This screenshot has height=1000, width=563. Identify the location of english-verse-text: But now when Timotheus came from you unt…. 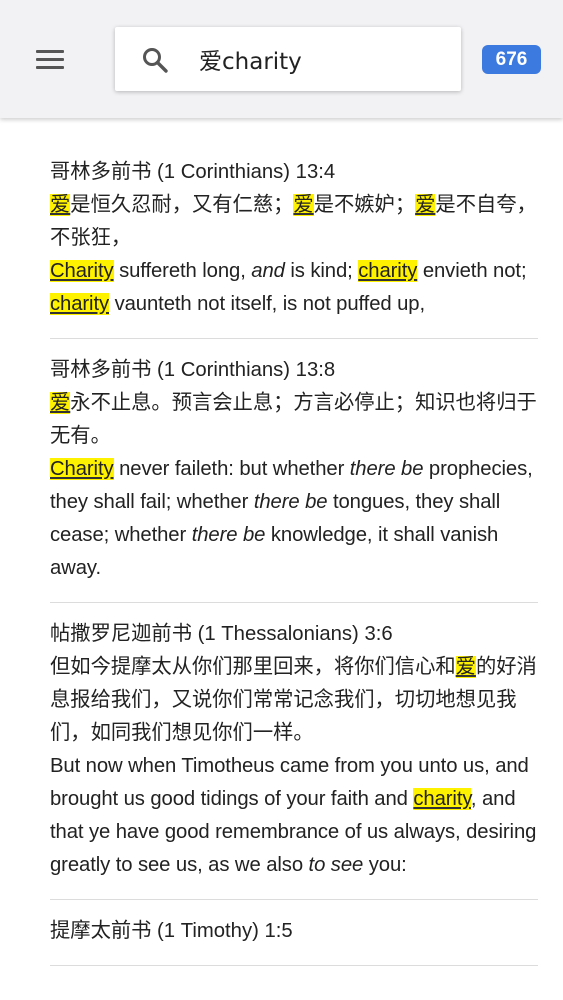
(294, 816).